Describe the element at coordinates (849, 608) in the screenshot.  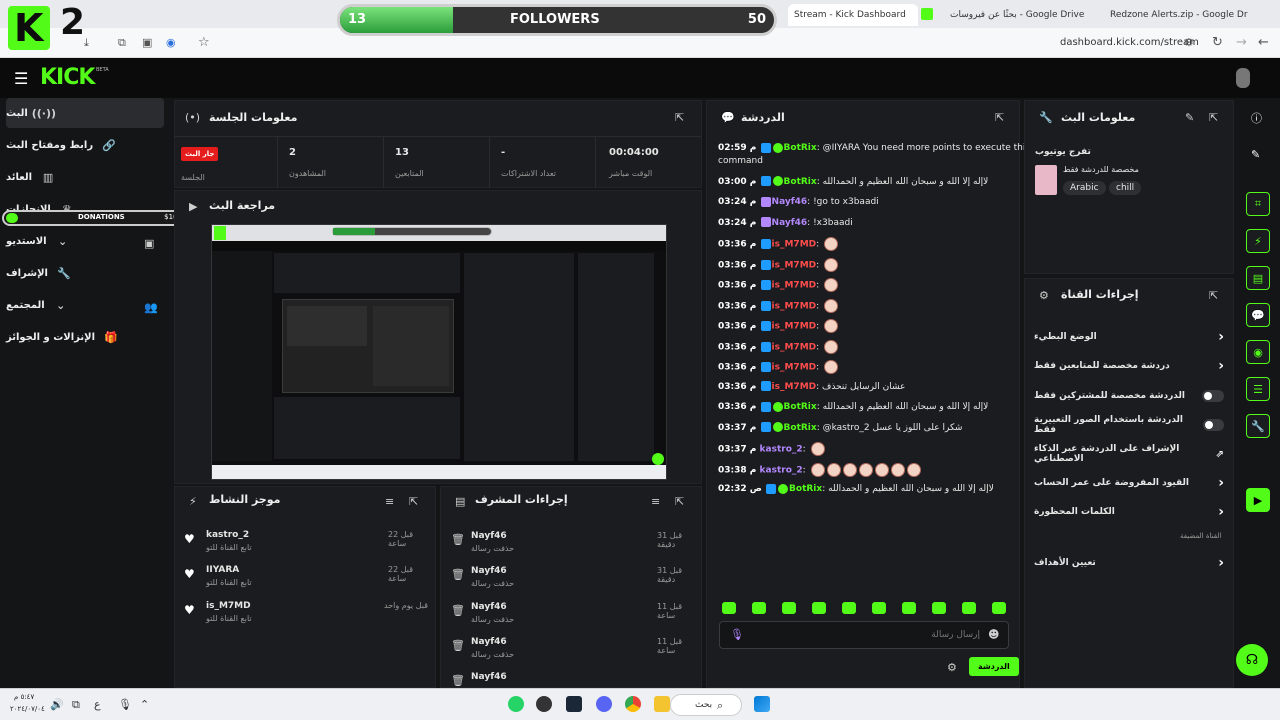
I see `emote-quick-5-icon` at that location.